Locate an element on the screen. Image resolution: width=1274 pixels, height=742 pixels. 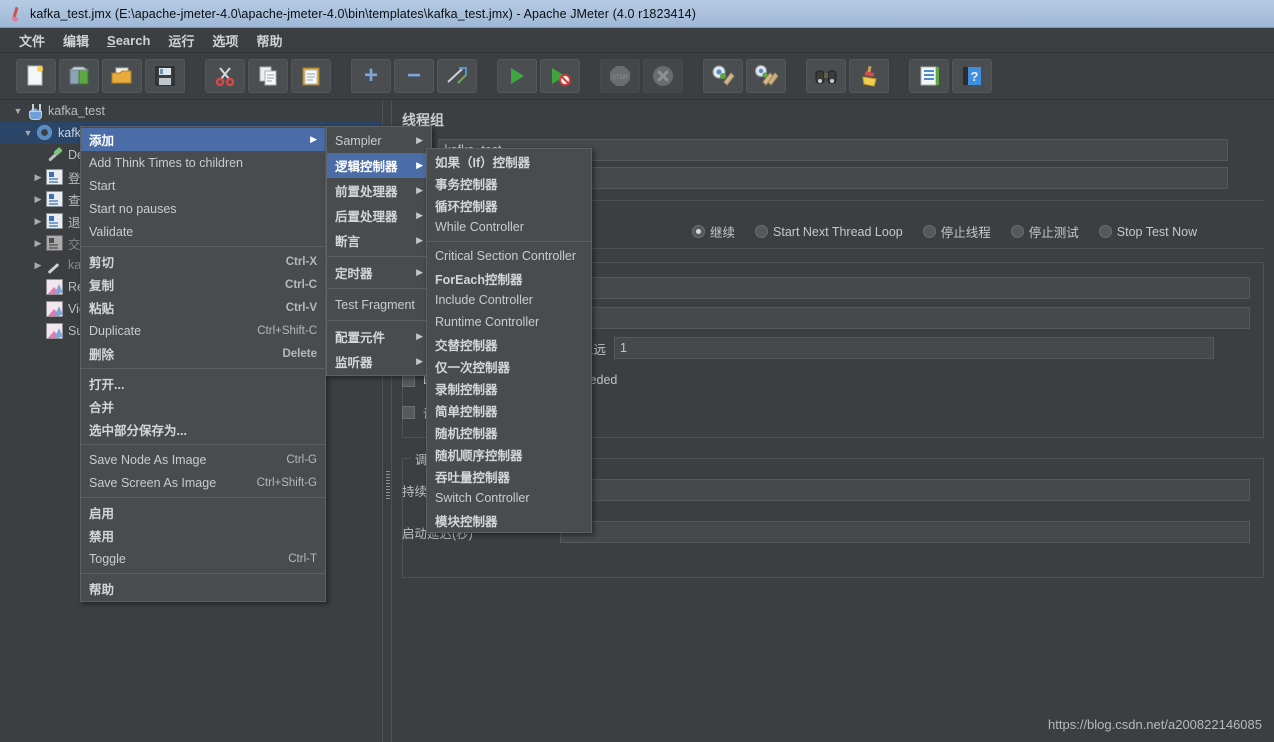
field-ramp-up: 1 is located at coordinates (905, 318).